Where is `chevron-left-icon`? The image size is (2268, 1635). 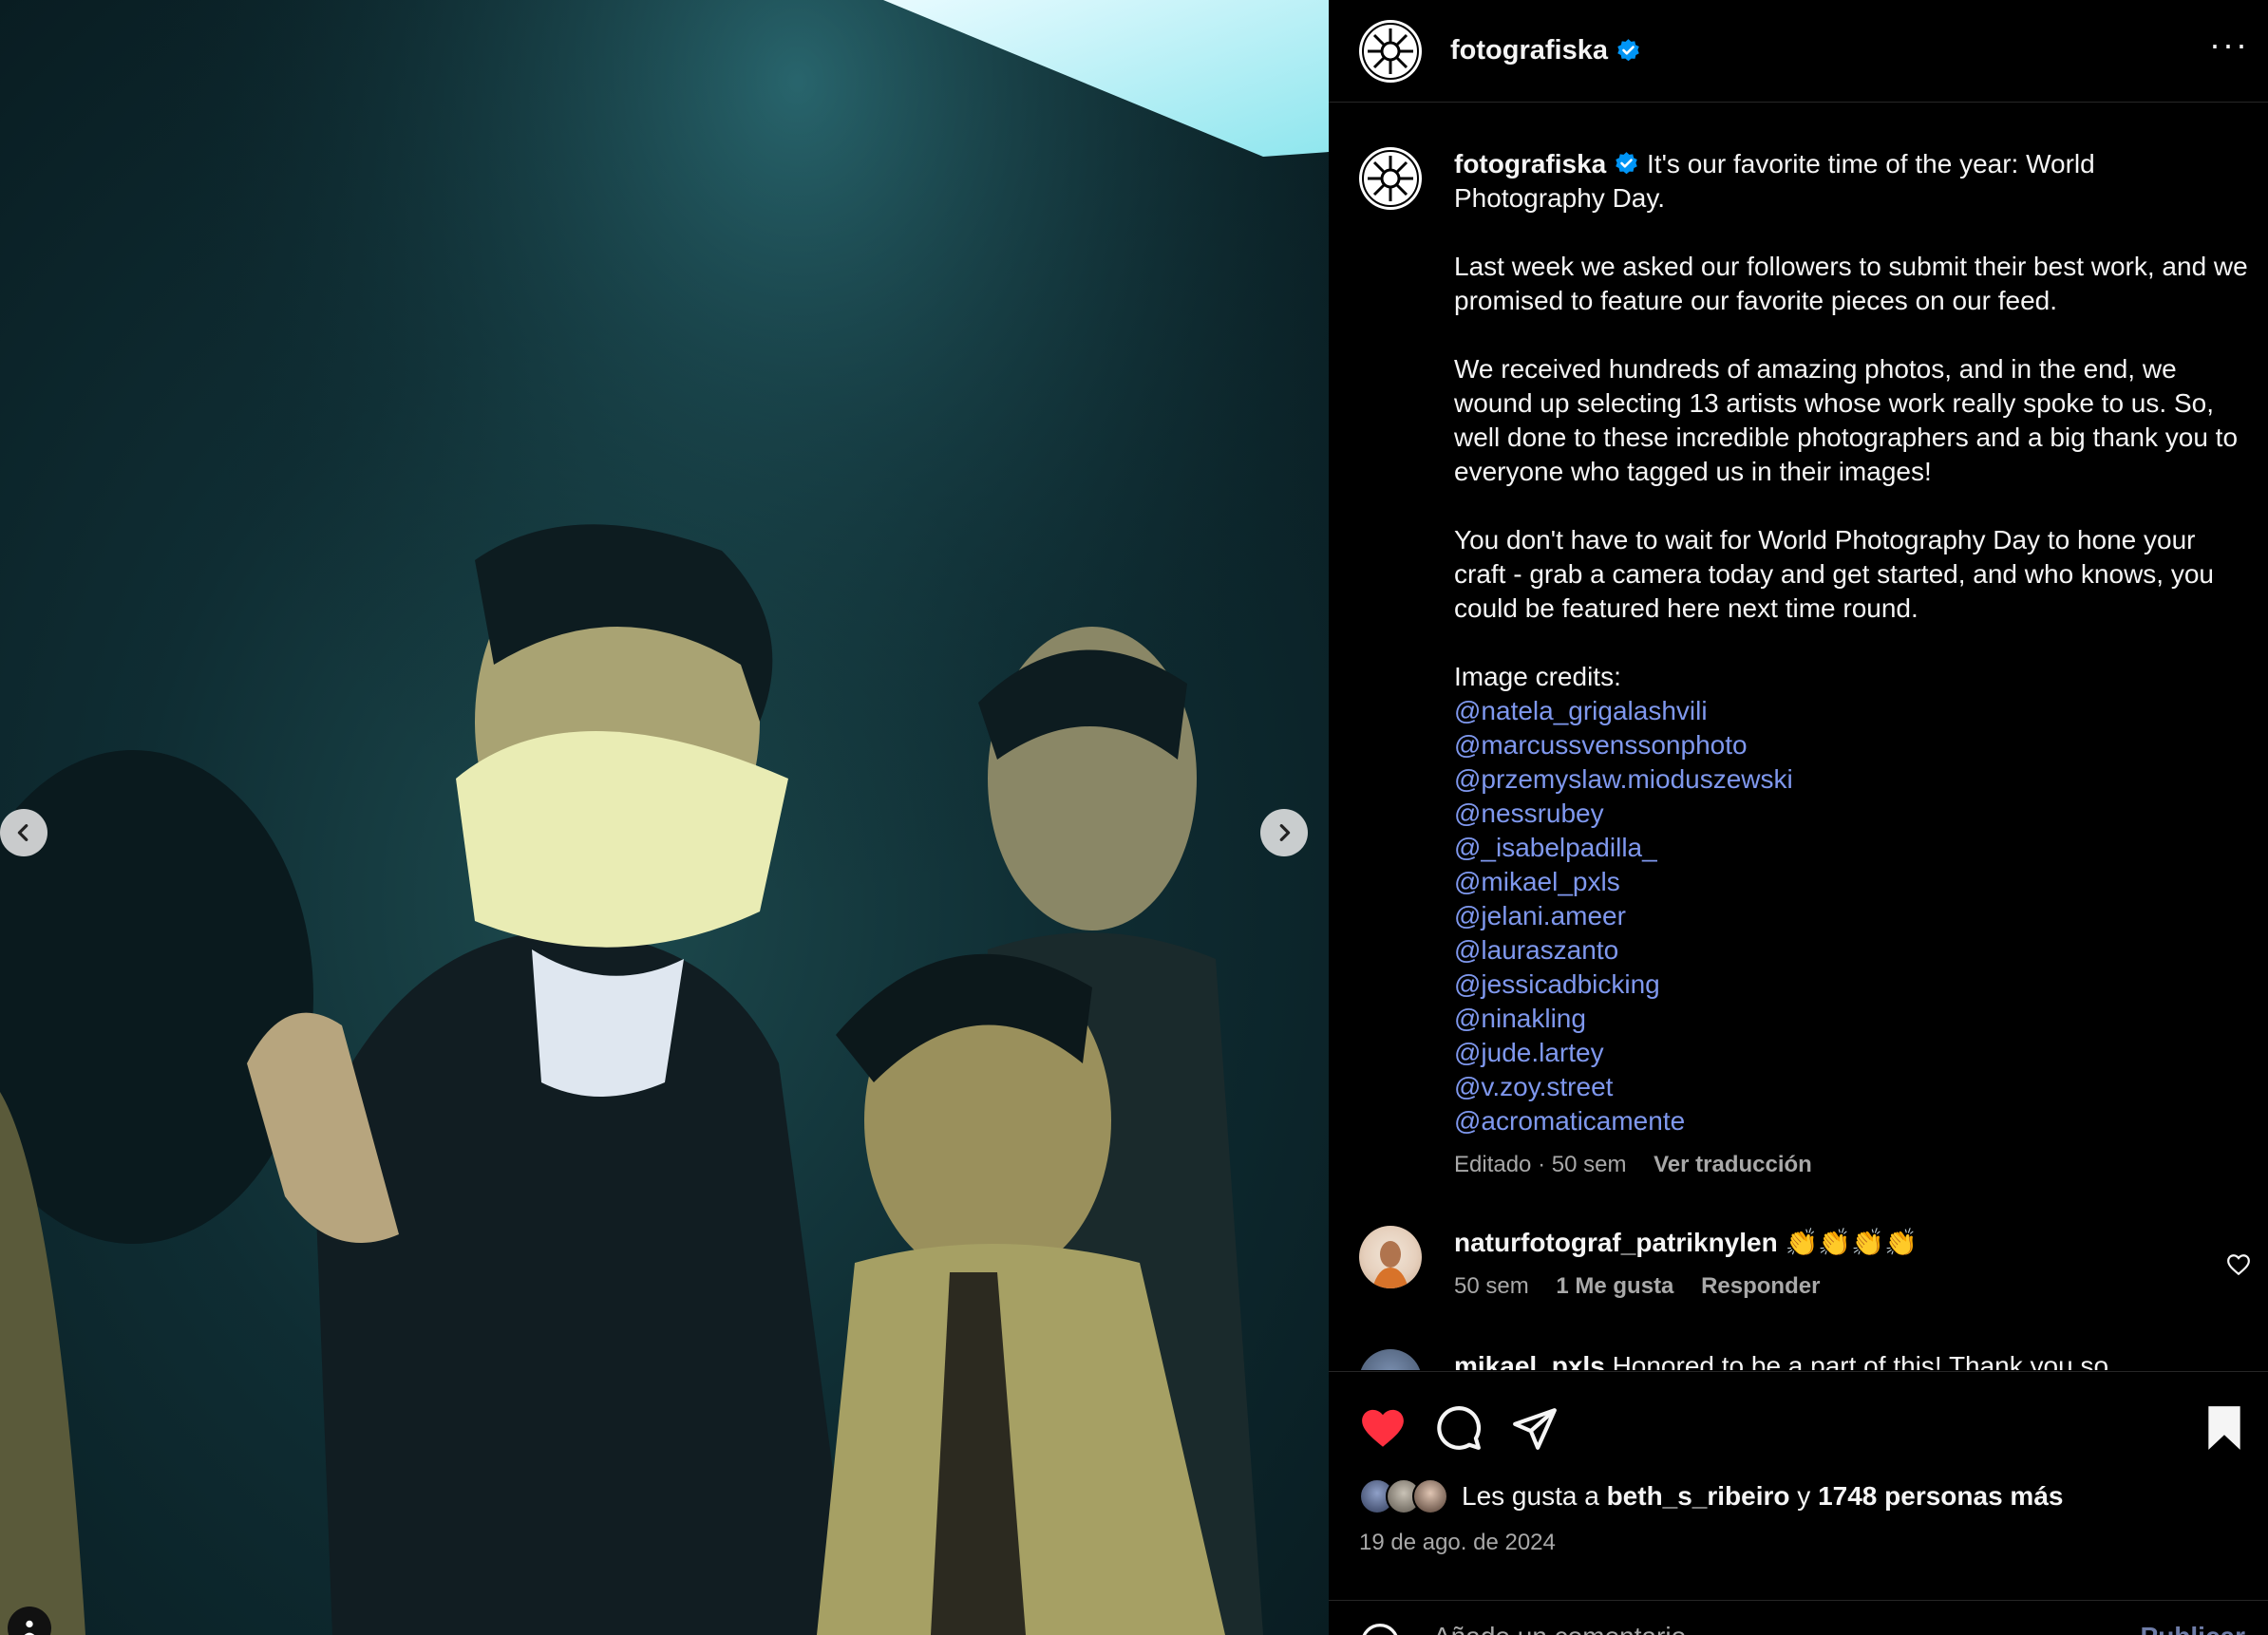 chevron-left-icon is located at coordinates (23, 832).